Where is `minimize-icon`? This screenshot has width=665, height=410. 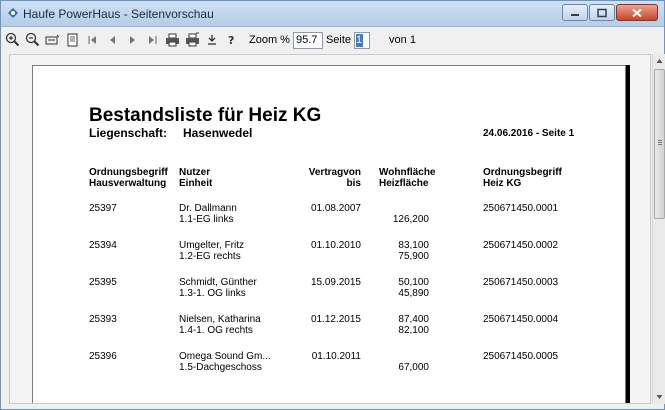
minimize-icon is located at coordinates (575, 14).